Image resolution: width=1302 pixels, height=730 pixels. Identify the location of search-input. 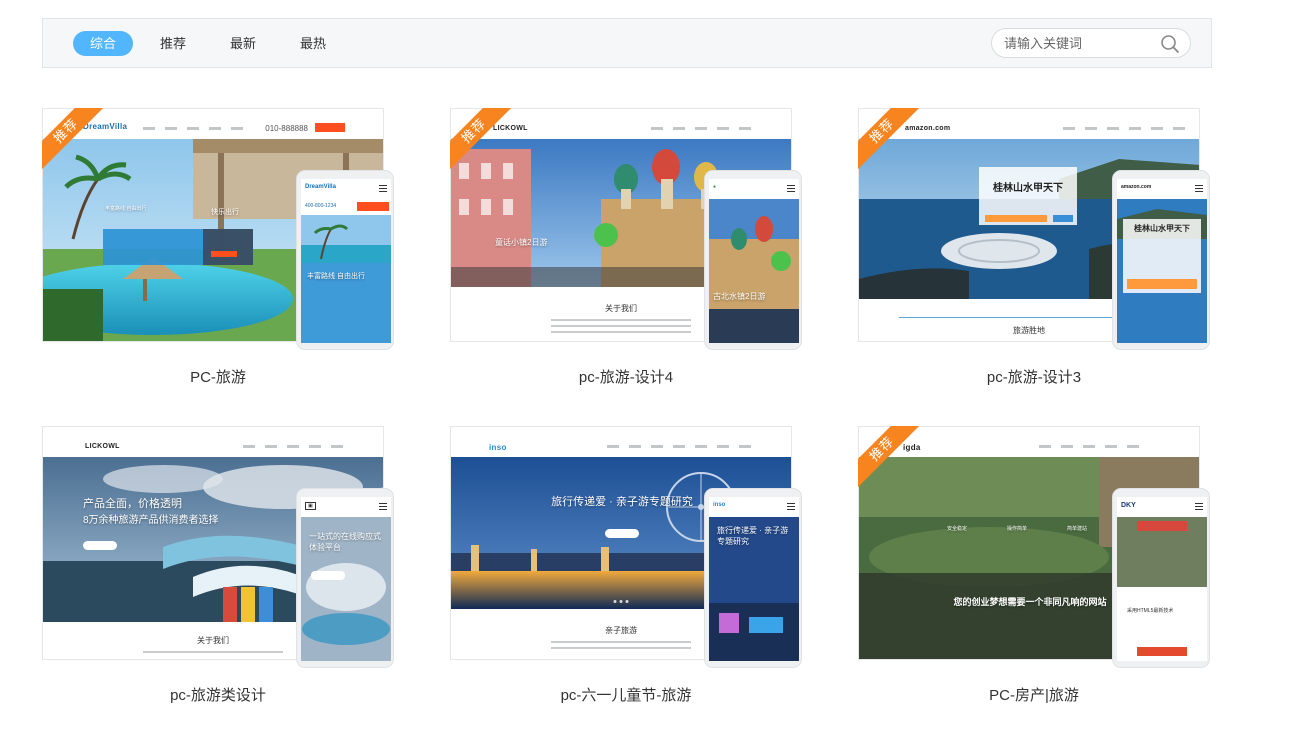
(1079, 43).